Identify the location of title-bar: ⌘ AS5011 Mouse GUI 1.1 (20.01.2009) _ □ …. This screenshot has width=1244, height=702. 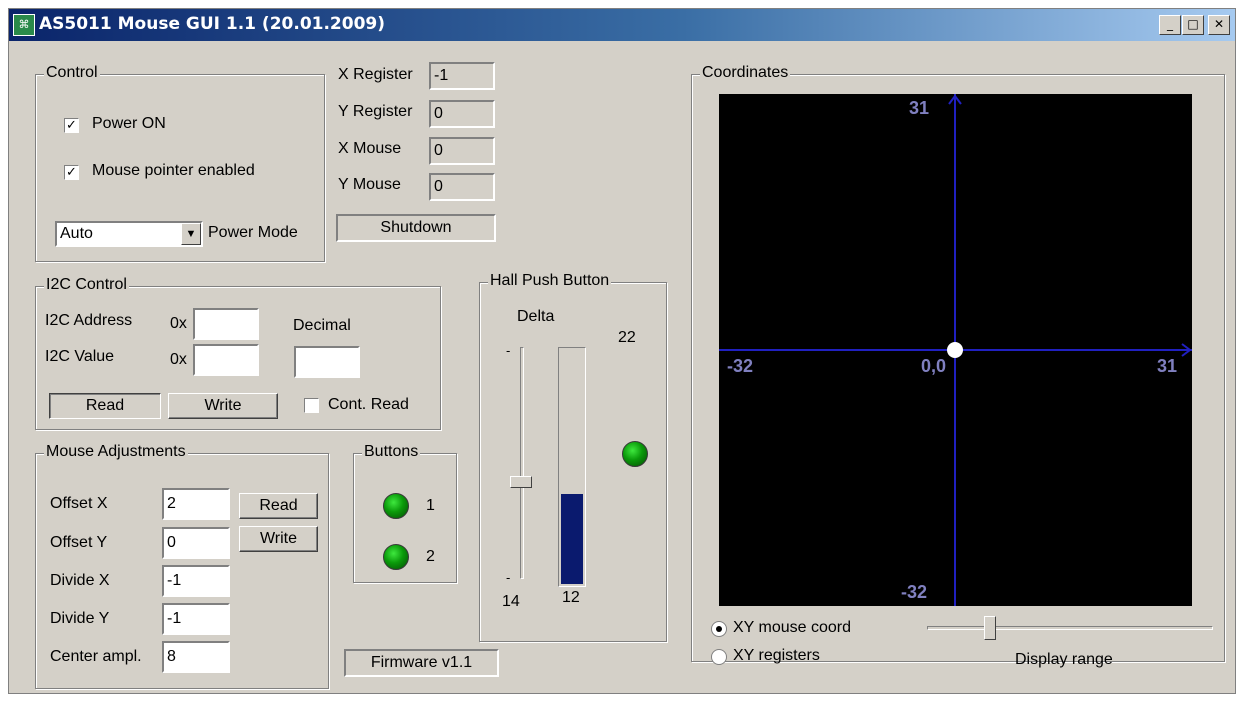
(622, 25).